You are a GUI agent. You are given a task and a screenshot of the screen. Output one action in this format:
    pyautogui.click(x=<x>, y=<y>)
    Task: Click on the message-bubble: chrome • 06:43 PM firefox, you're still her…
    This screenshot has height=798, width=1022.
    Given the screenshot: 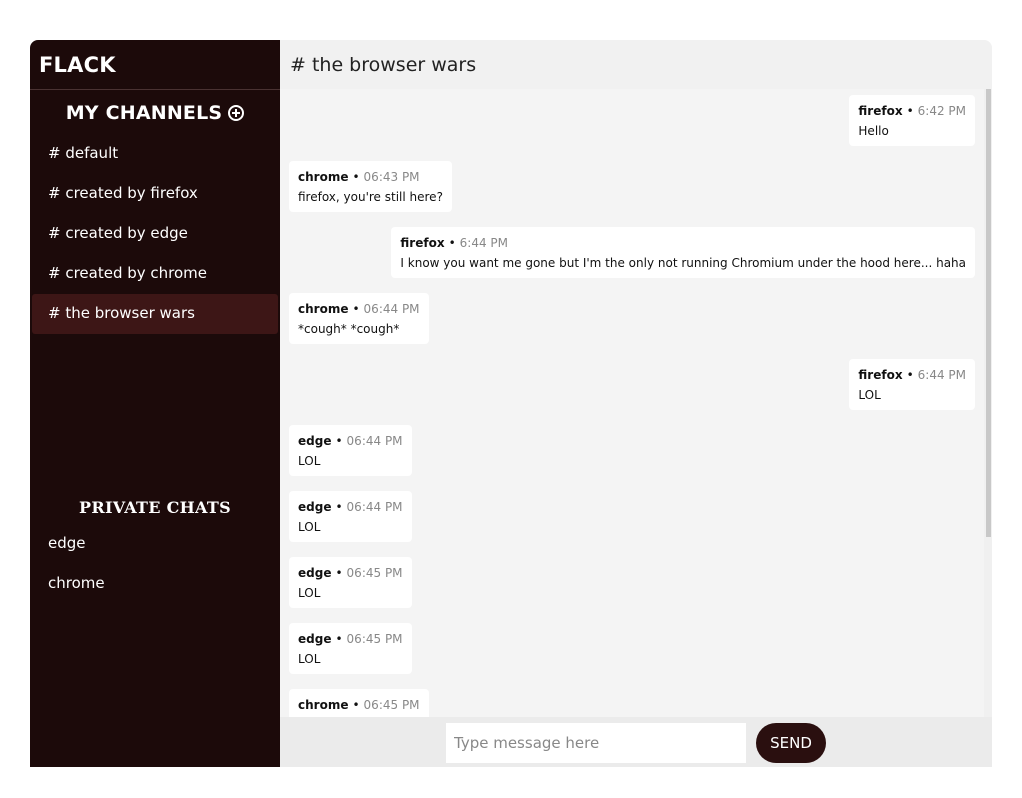 What is the action you would take?
    pyautogui.click(x=370, y=186)
    